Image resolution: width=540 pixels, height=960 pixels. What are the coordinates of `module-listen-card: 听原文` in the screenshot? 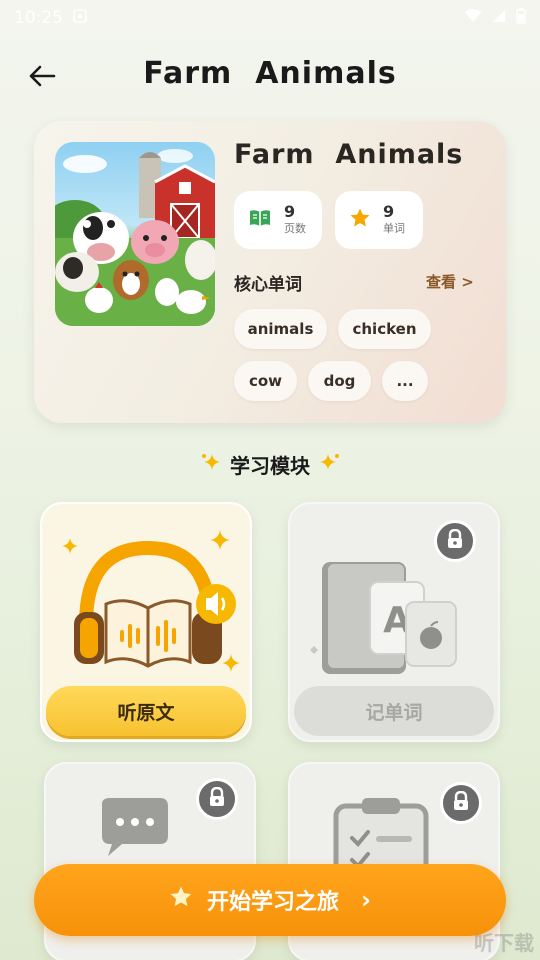 It's located at (146, 622).